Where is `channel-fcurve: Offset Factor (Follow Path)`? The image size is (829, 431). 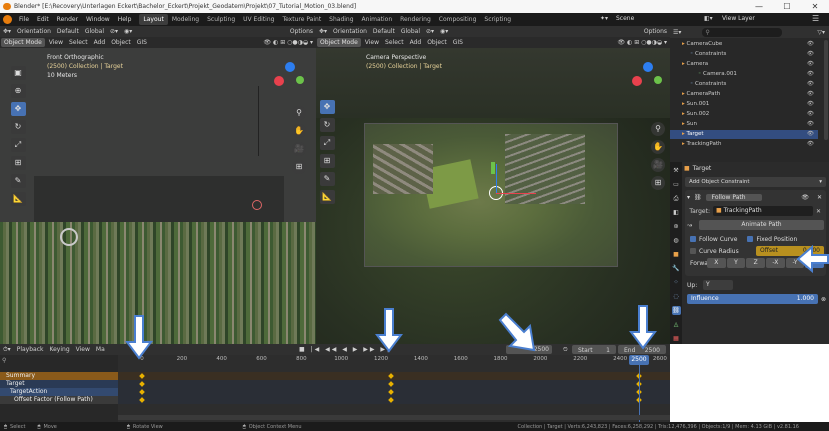 channel-fcurve: Offset Factor (Follow Path) is located at coordinates (59, 400).